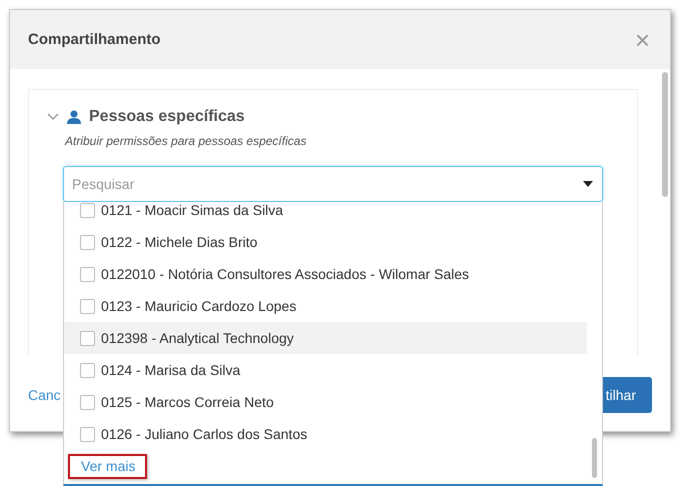  I want to click on dropdown-option: 0122010 - Notória Consultores Associados - Wilomar Sales, so click(325, 274).